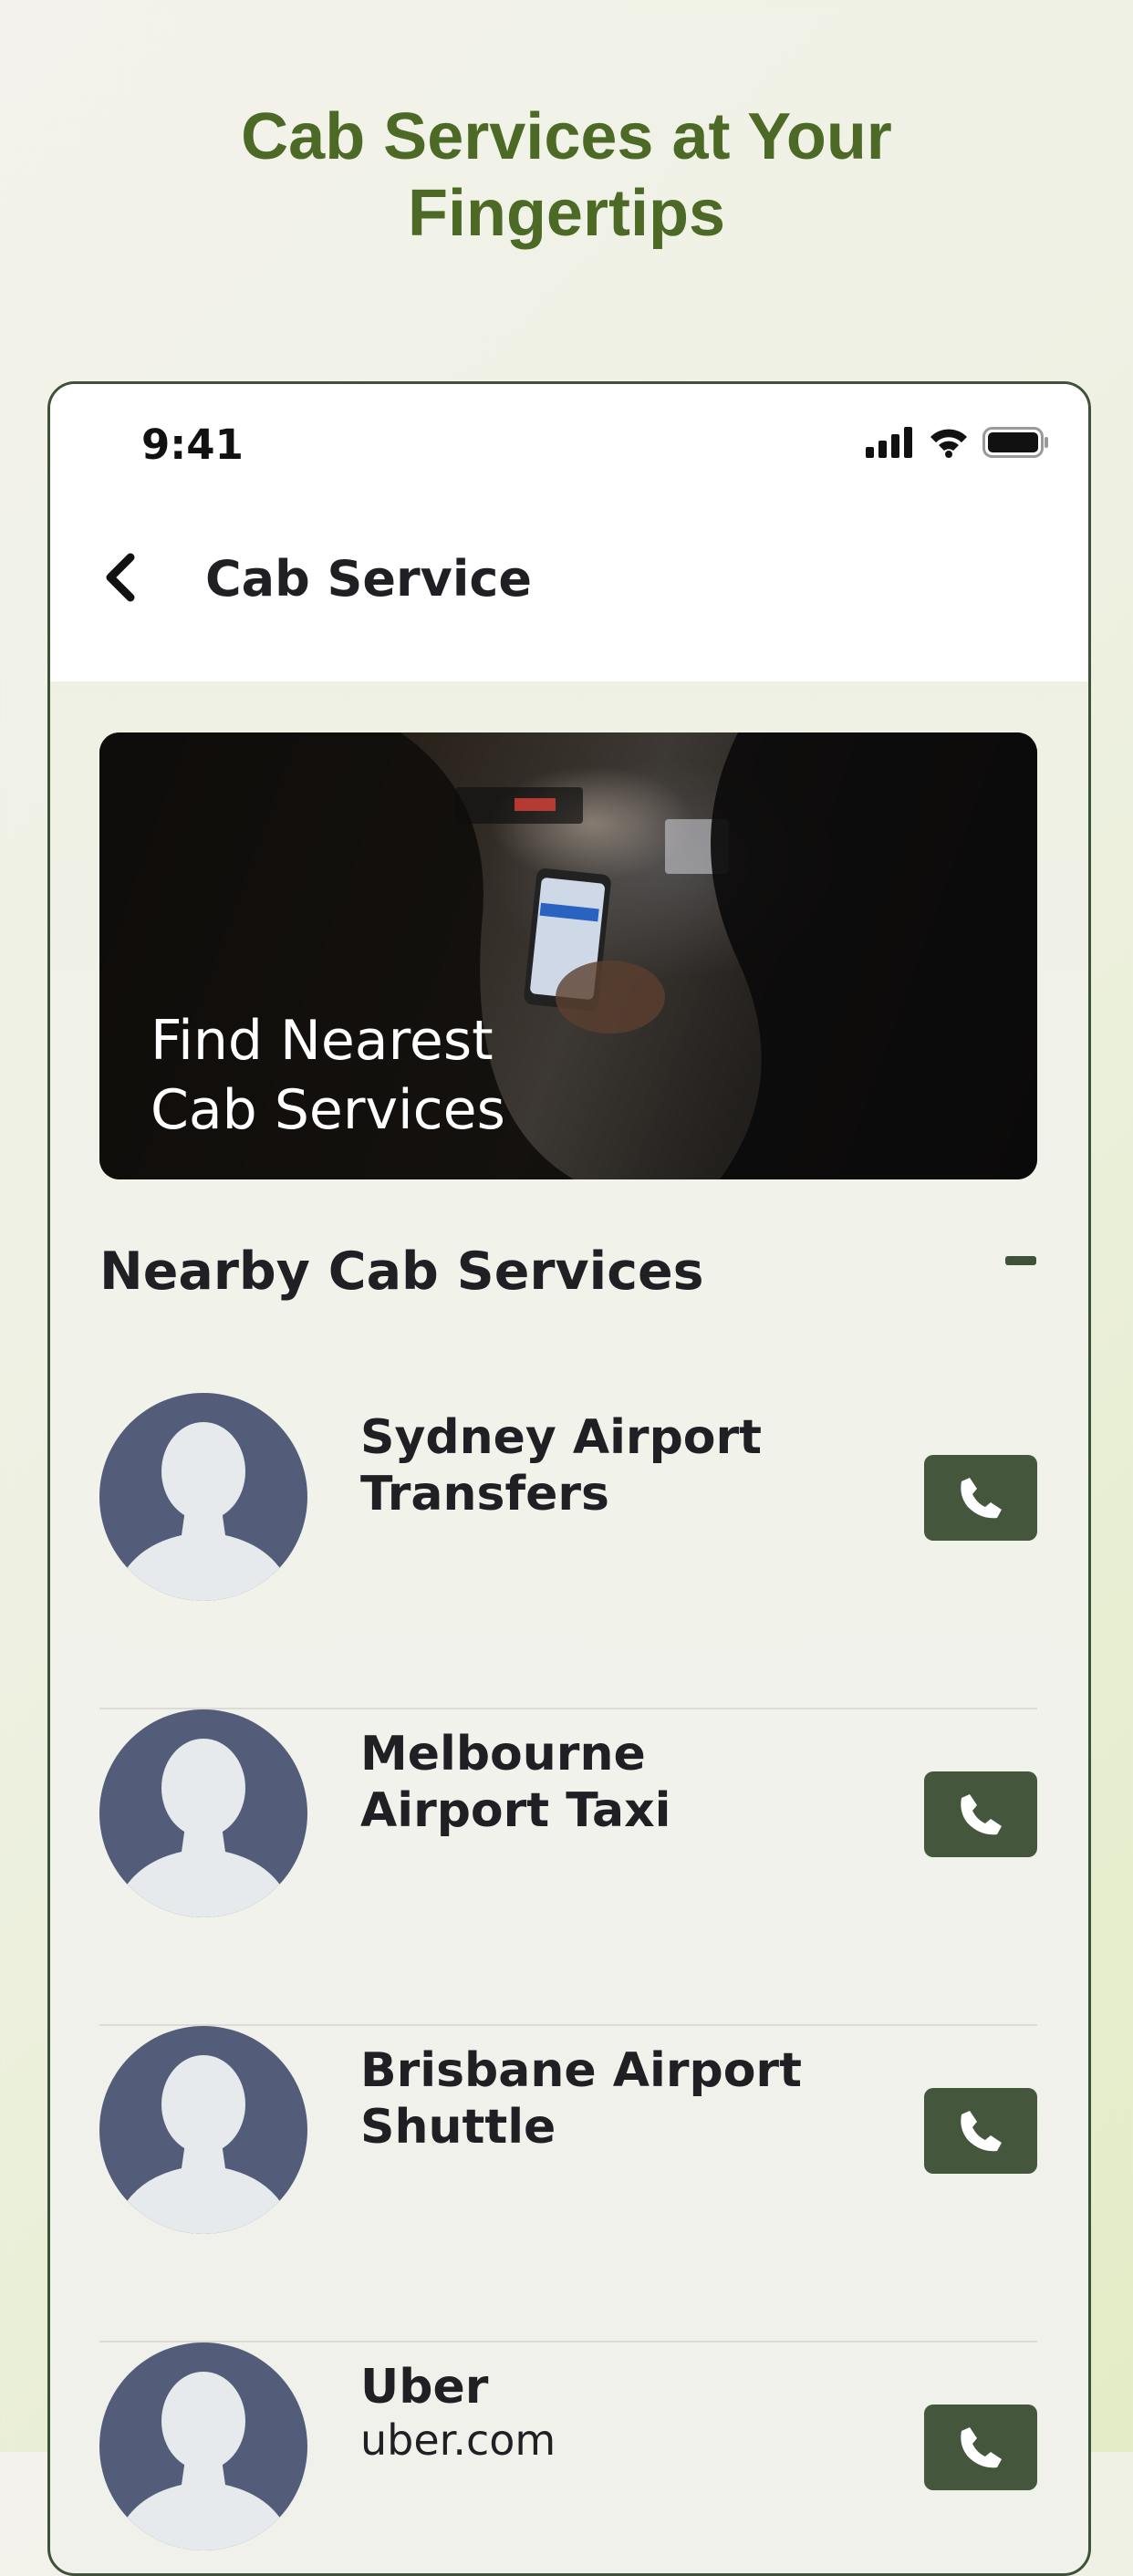 Image resolution: width=1133 pixels, height=2576 pixels. Describe the element at coordinates (1015, 442) in the screenshot. I see `battery-icon` at that location.